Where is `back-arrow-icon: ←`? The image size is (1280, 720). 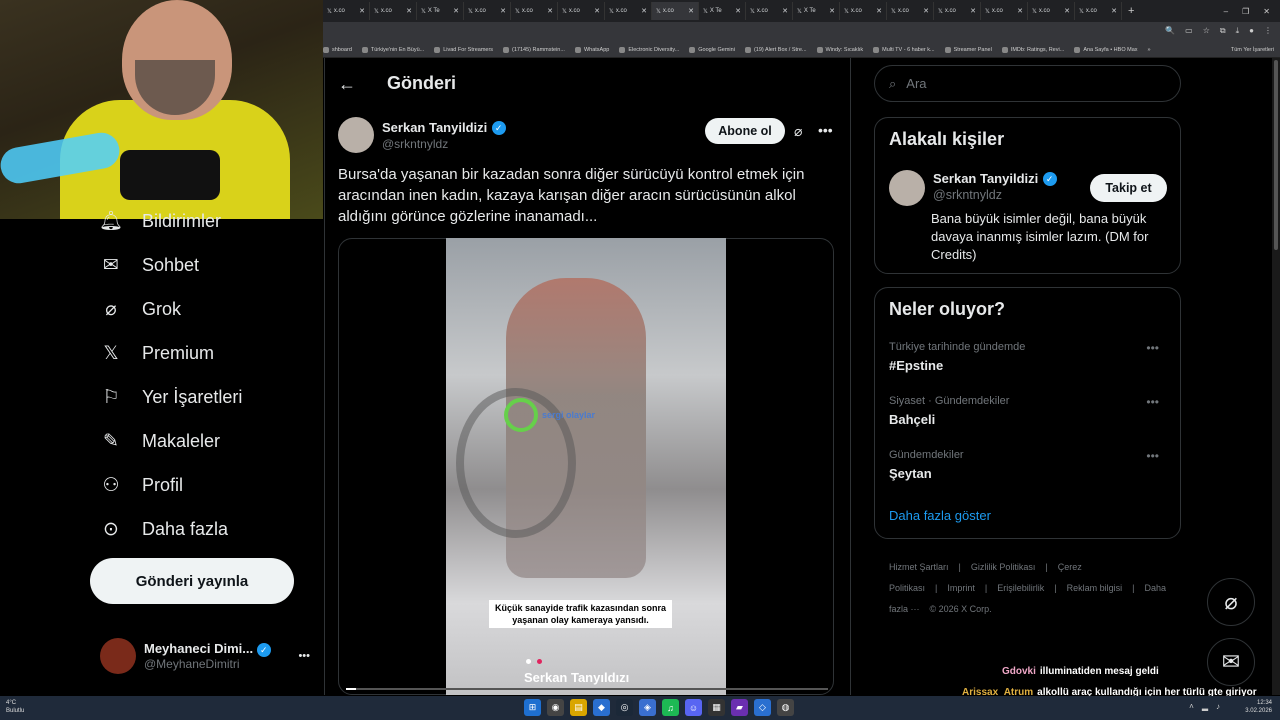
back-arrow-icon: ← is located at coordinates (347, 84).